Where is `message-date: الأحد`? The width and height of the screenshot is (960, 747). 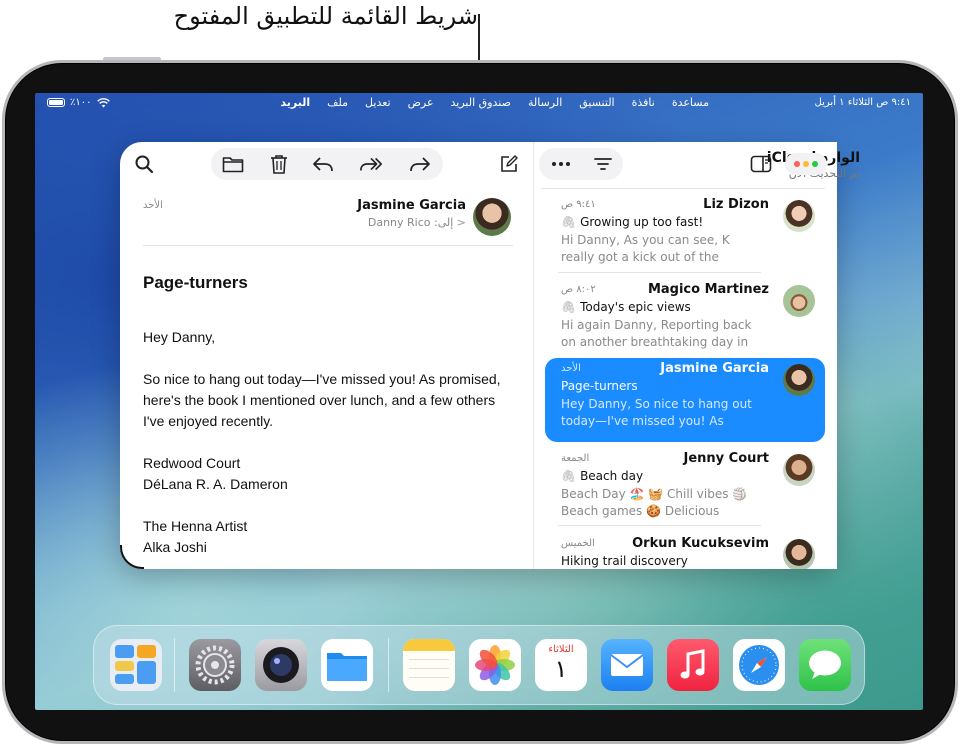
message-date: الأحد is located at coordinates (153, 205).